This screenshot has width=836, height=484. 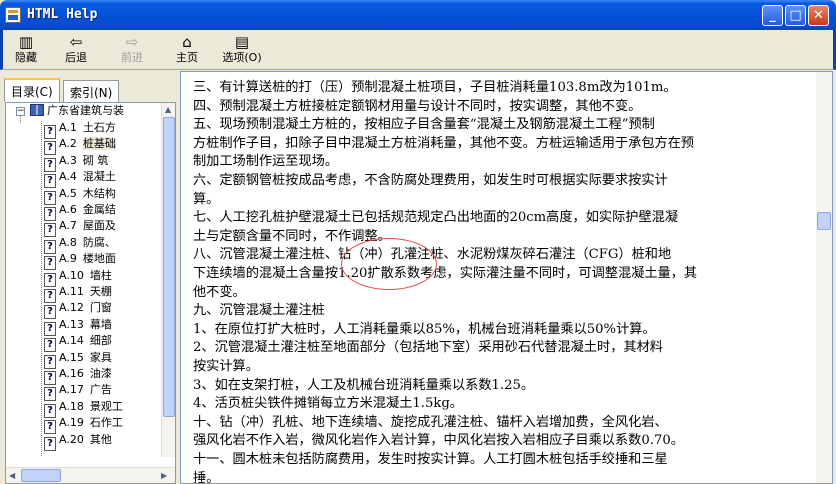 I want to click on tree-item-code: A.13, so click(x=71, y=324).